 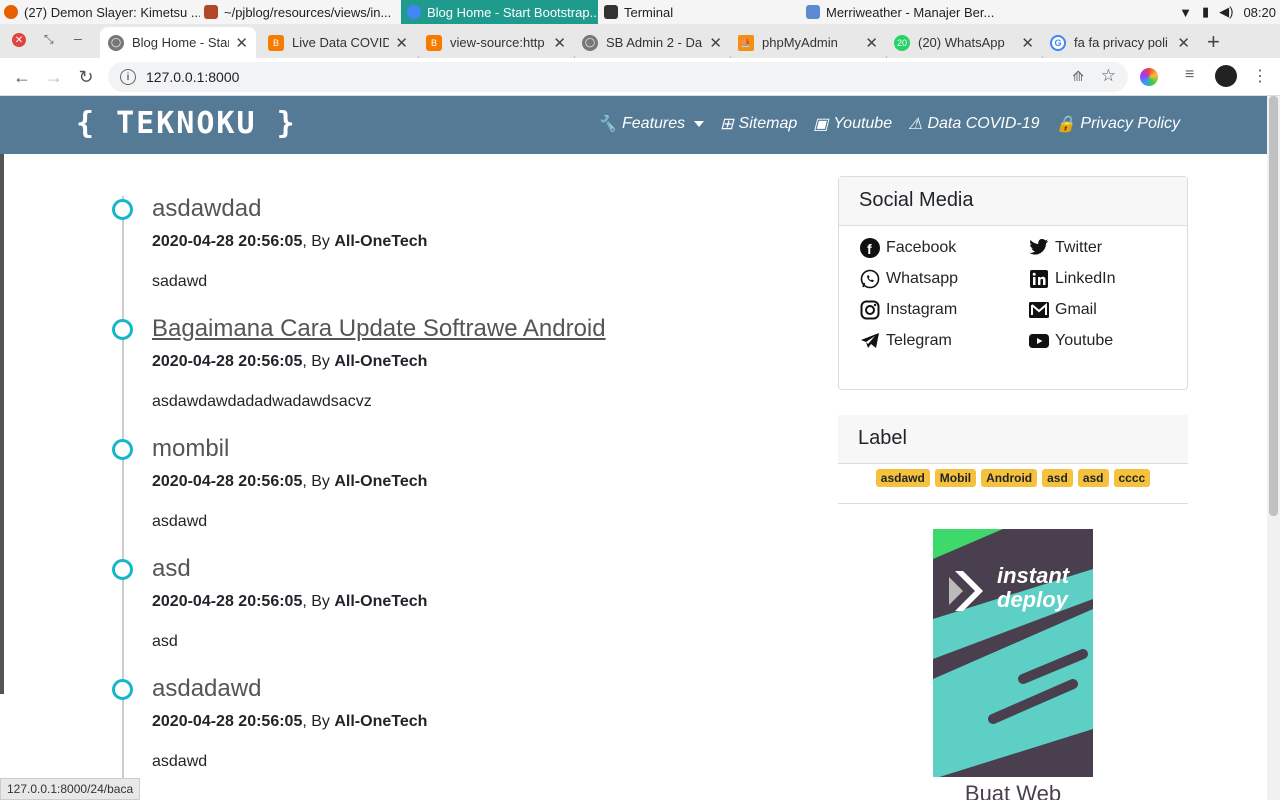 I want to click on tab-blog-home: ◯ Blog Home - Star ✕, so click(x=178, y=42).